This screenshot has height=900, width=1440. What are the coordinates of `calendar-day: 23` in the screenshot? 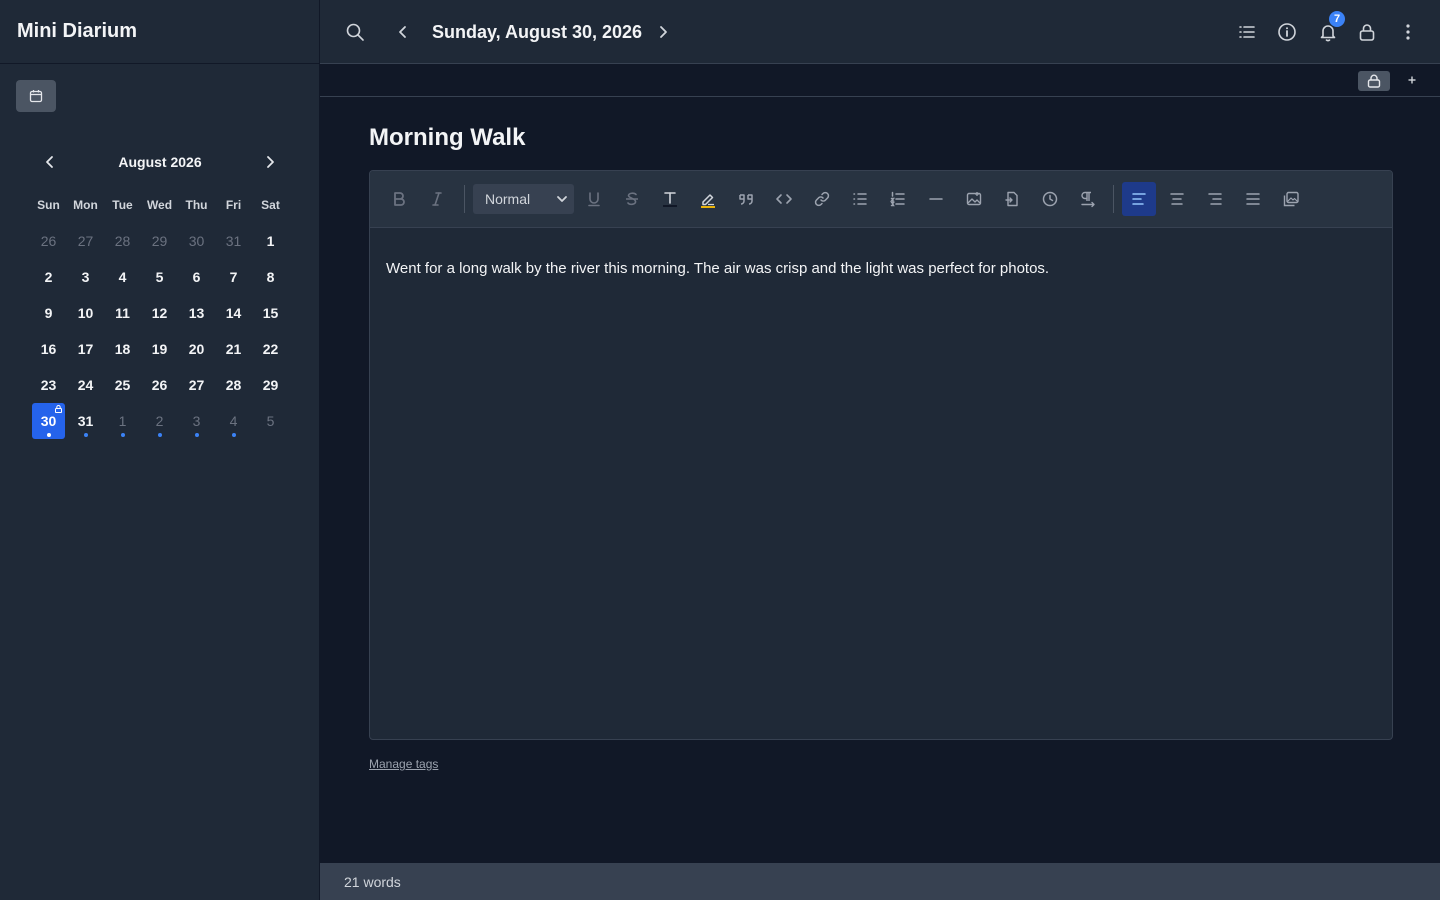 It's located at (48, 385).